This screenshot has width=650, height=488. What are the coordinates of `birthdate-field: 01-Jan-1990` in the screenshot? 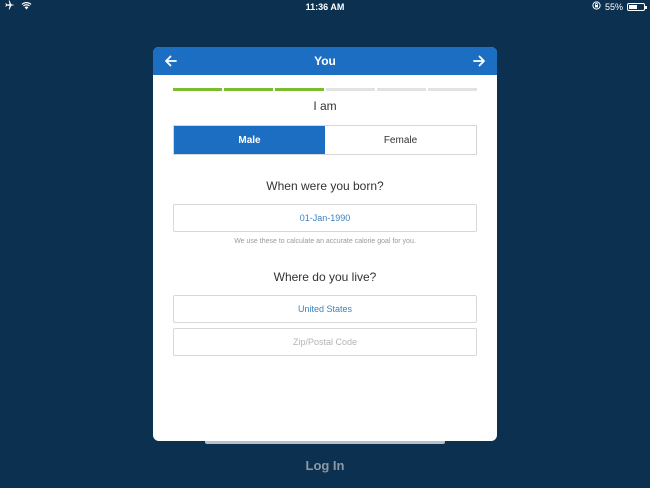 It's located at (325, 218).